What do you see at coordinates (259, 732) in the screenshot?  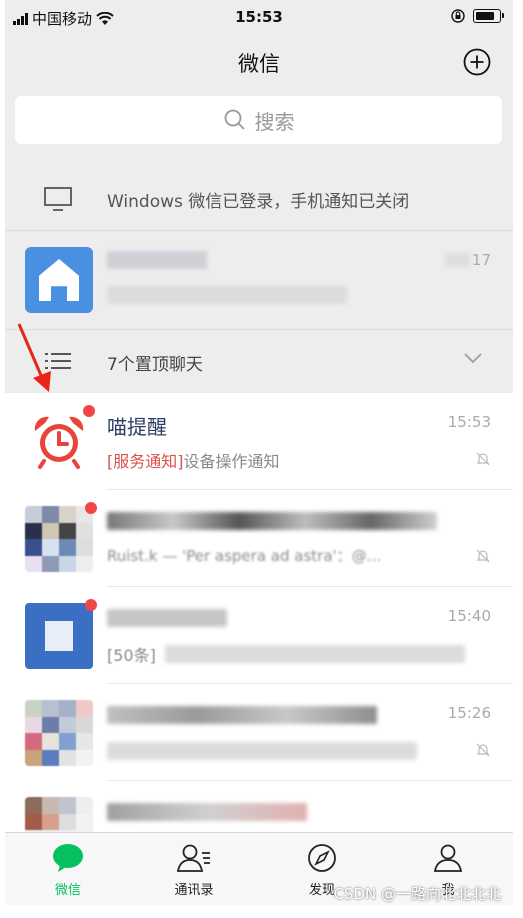 I see `chat-item: 15:26` at bounding box center [259, 732].